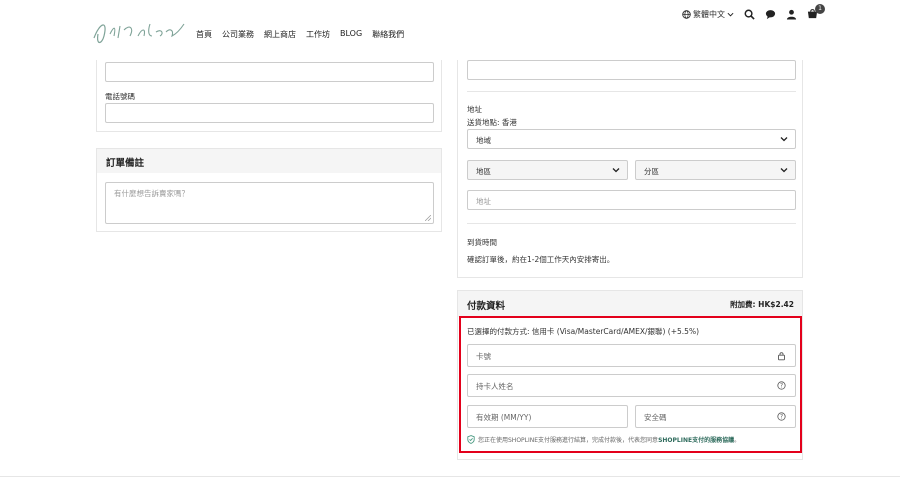 The width and height of the screenshot is (900, 477). I want to click on subdistrict-select-value: 分區, so click(651, 171).